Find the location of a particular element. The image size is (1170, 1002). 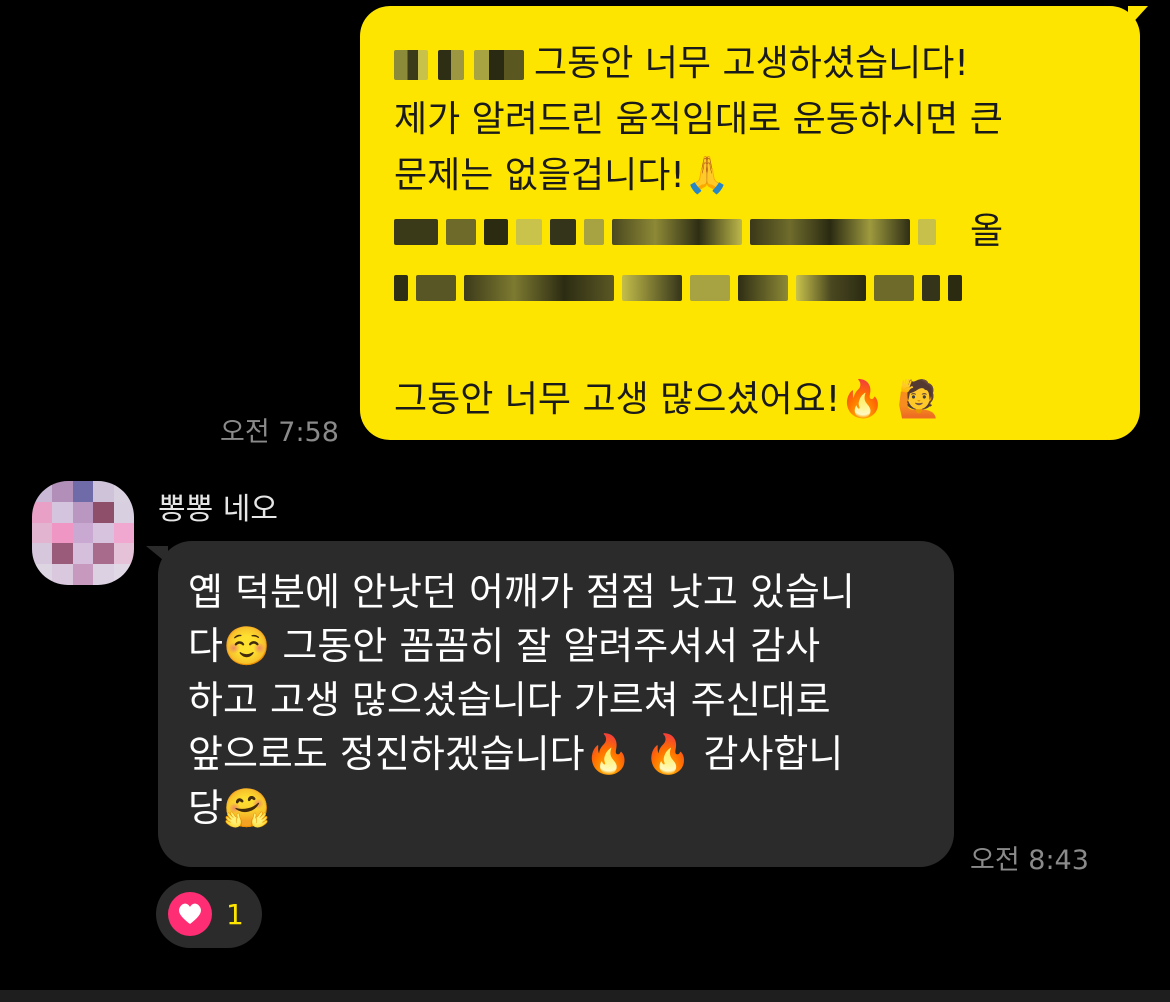

outgoing-line-1: 그동안 너무 고생하셨습니다! is located at coordinates (750, 64).